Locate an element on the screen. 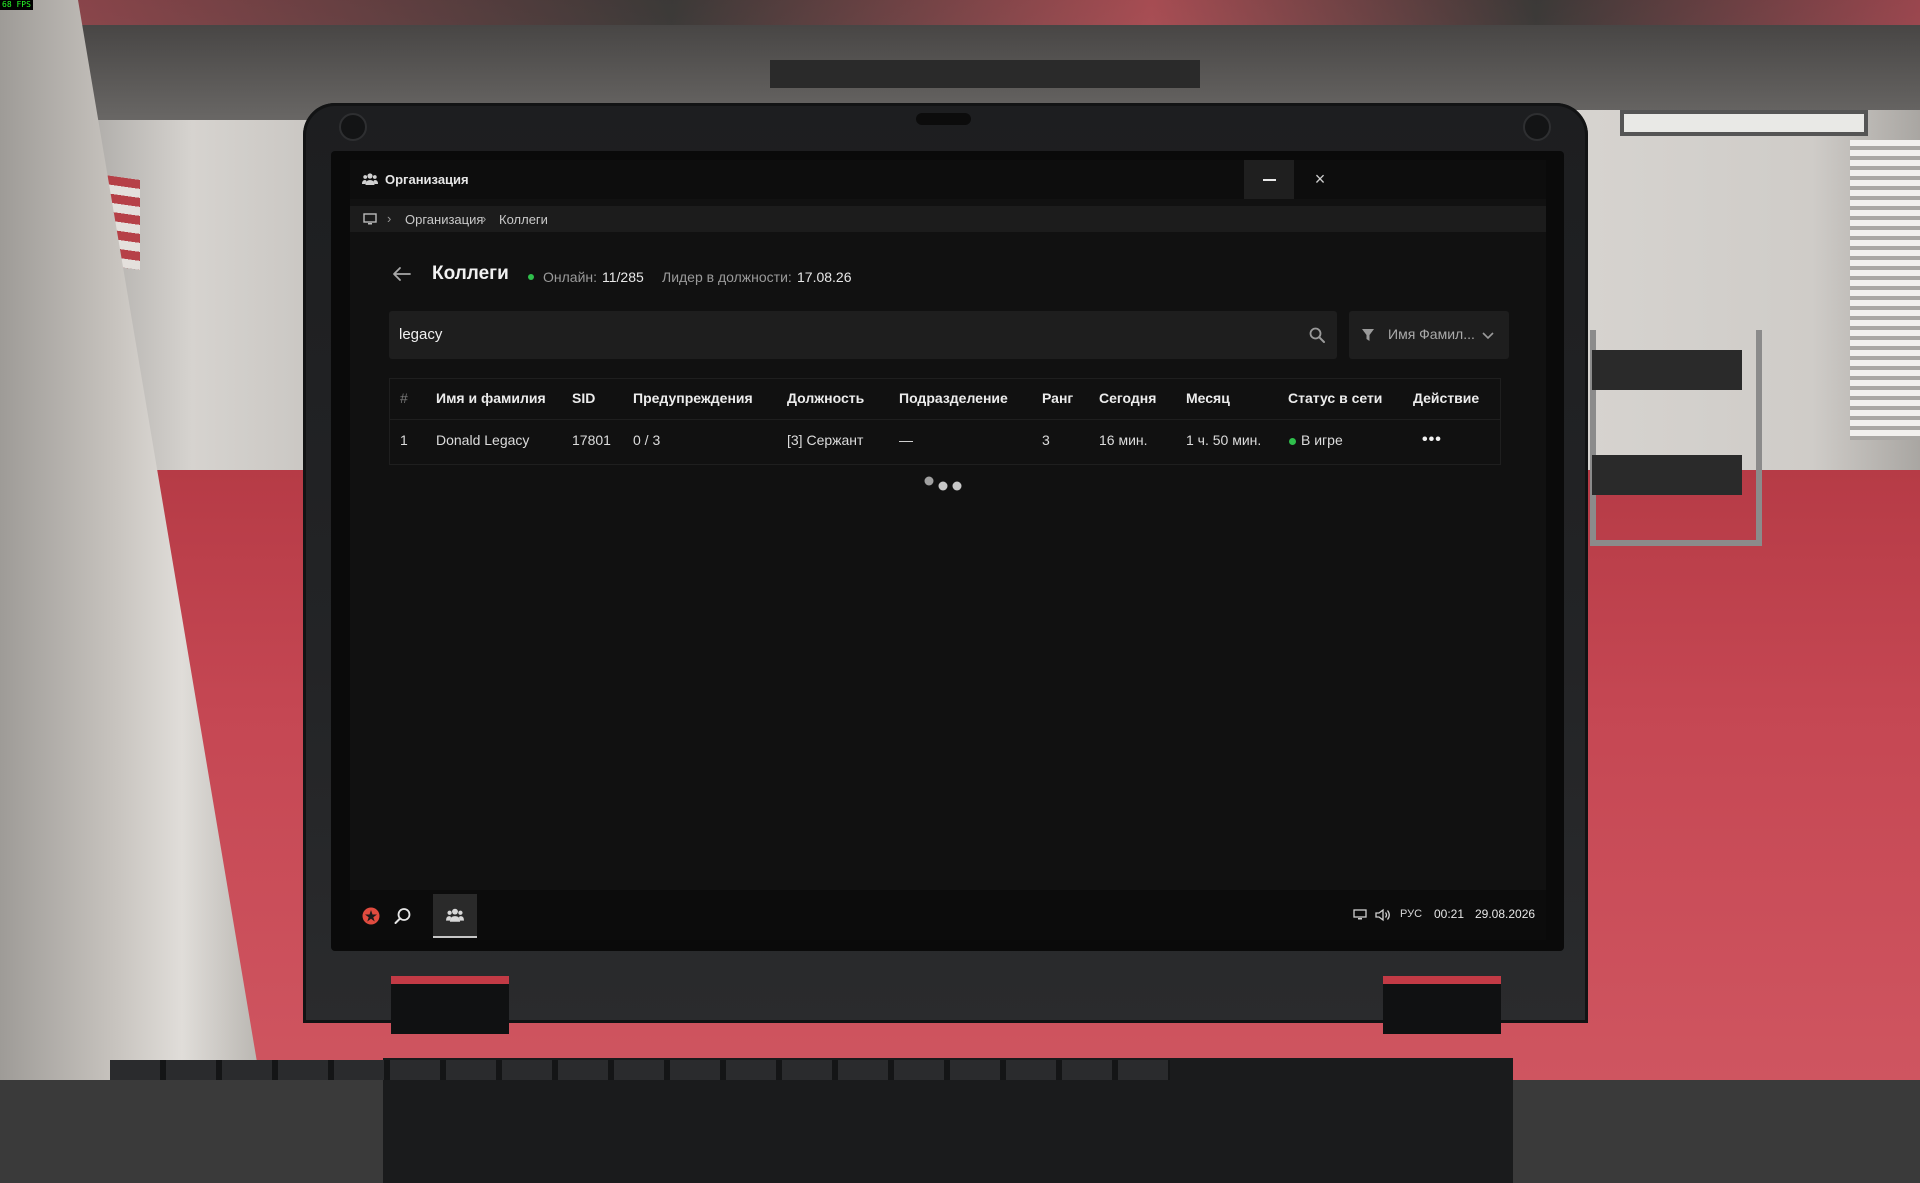 This screenshot has width=1920, height=1183. row-rank: 3 is located at coordinates (1046, 440).